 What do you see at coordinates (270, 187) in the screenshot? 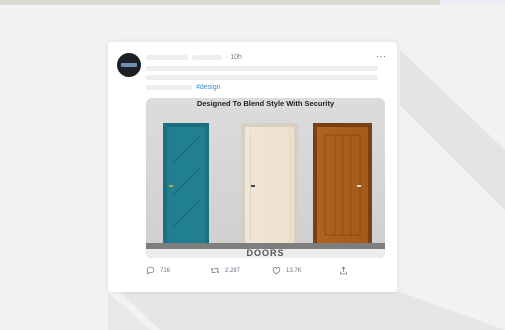
I see `door-cream-lines` at bounding box center [270, 187].